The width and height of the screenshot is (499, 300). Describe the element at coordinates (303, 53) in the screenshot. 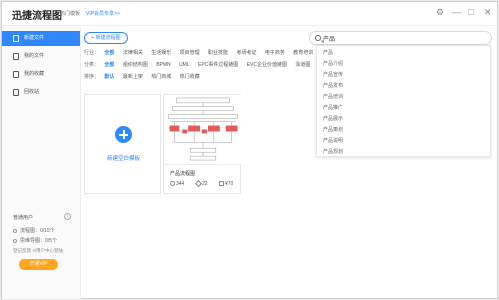

I see `filter-option: 教育培训` at that location.